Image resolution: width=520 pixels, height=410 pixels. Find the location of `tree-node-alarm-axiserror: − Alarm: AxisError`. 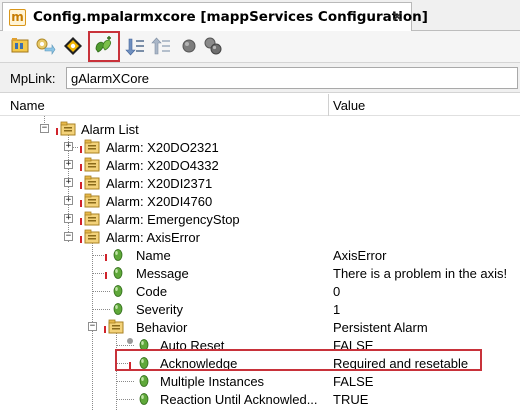

tree-node-alarm-axiserror: − Alarm: AxisError is located at coordinates (260, 237).